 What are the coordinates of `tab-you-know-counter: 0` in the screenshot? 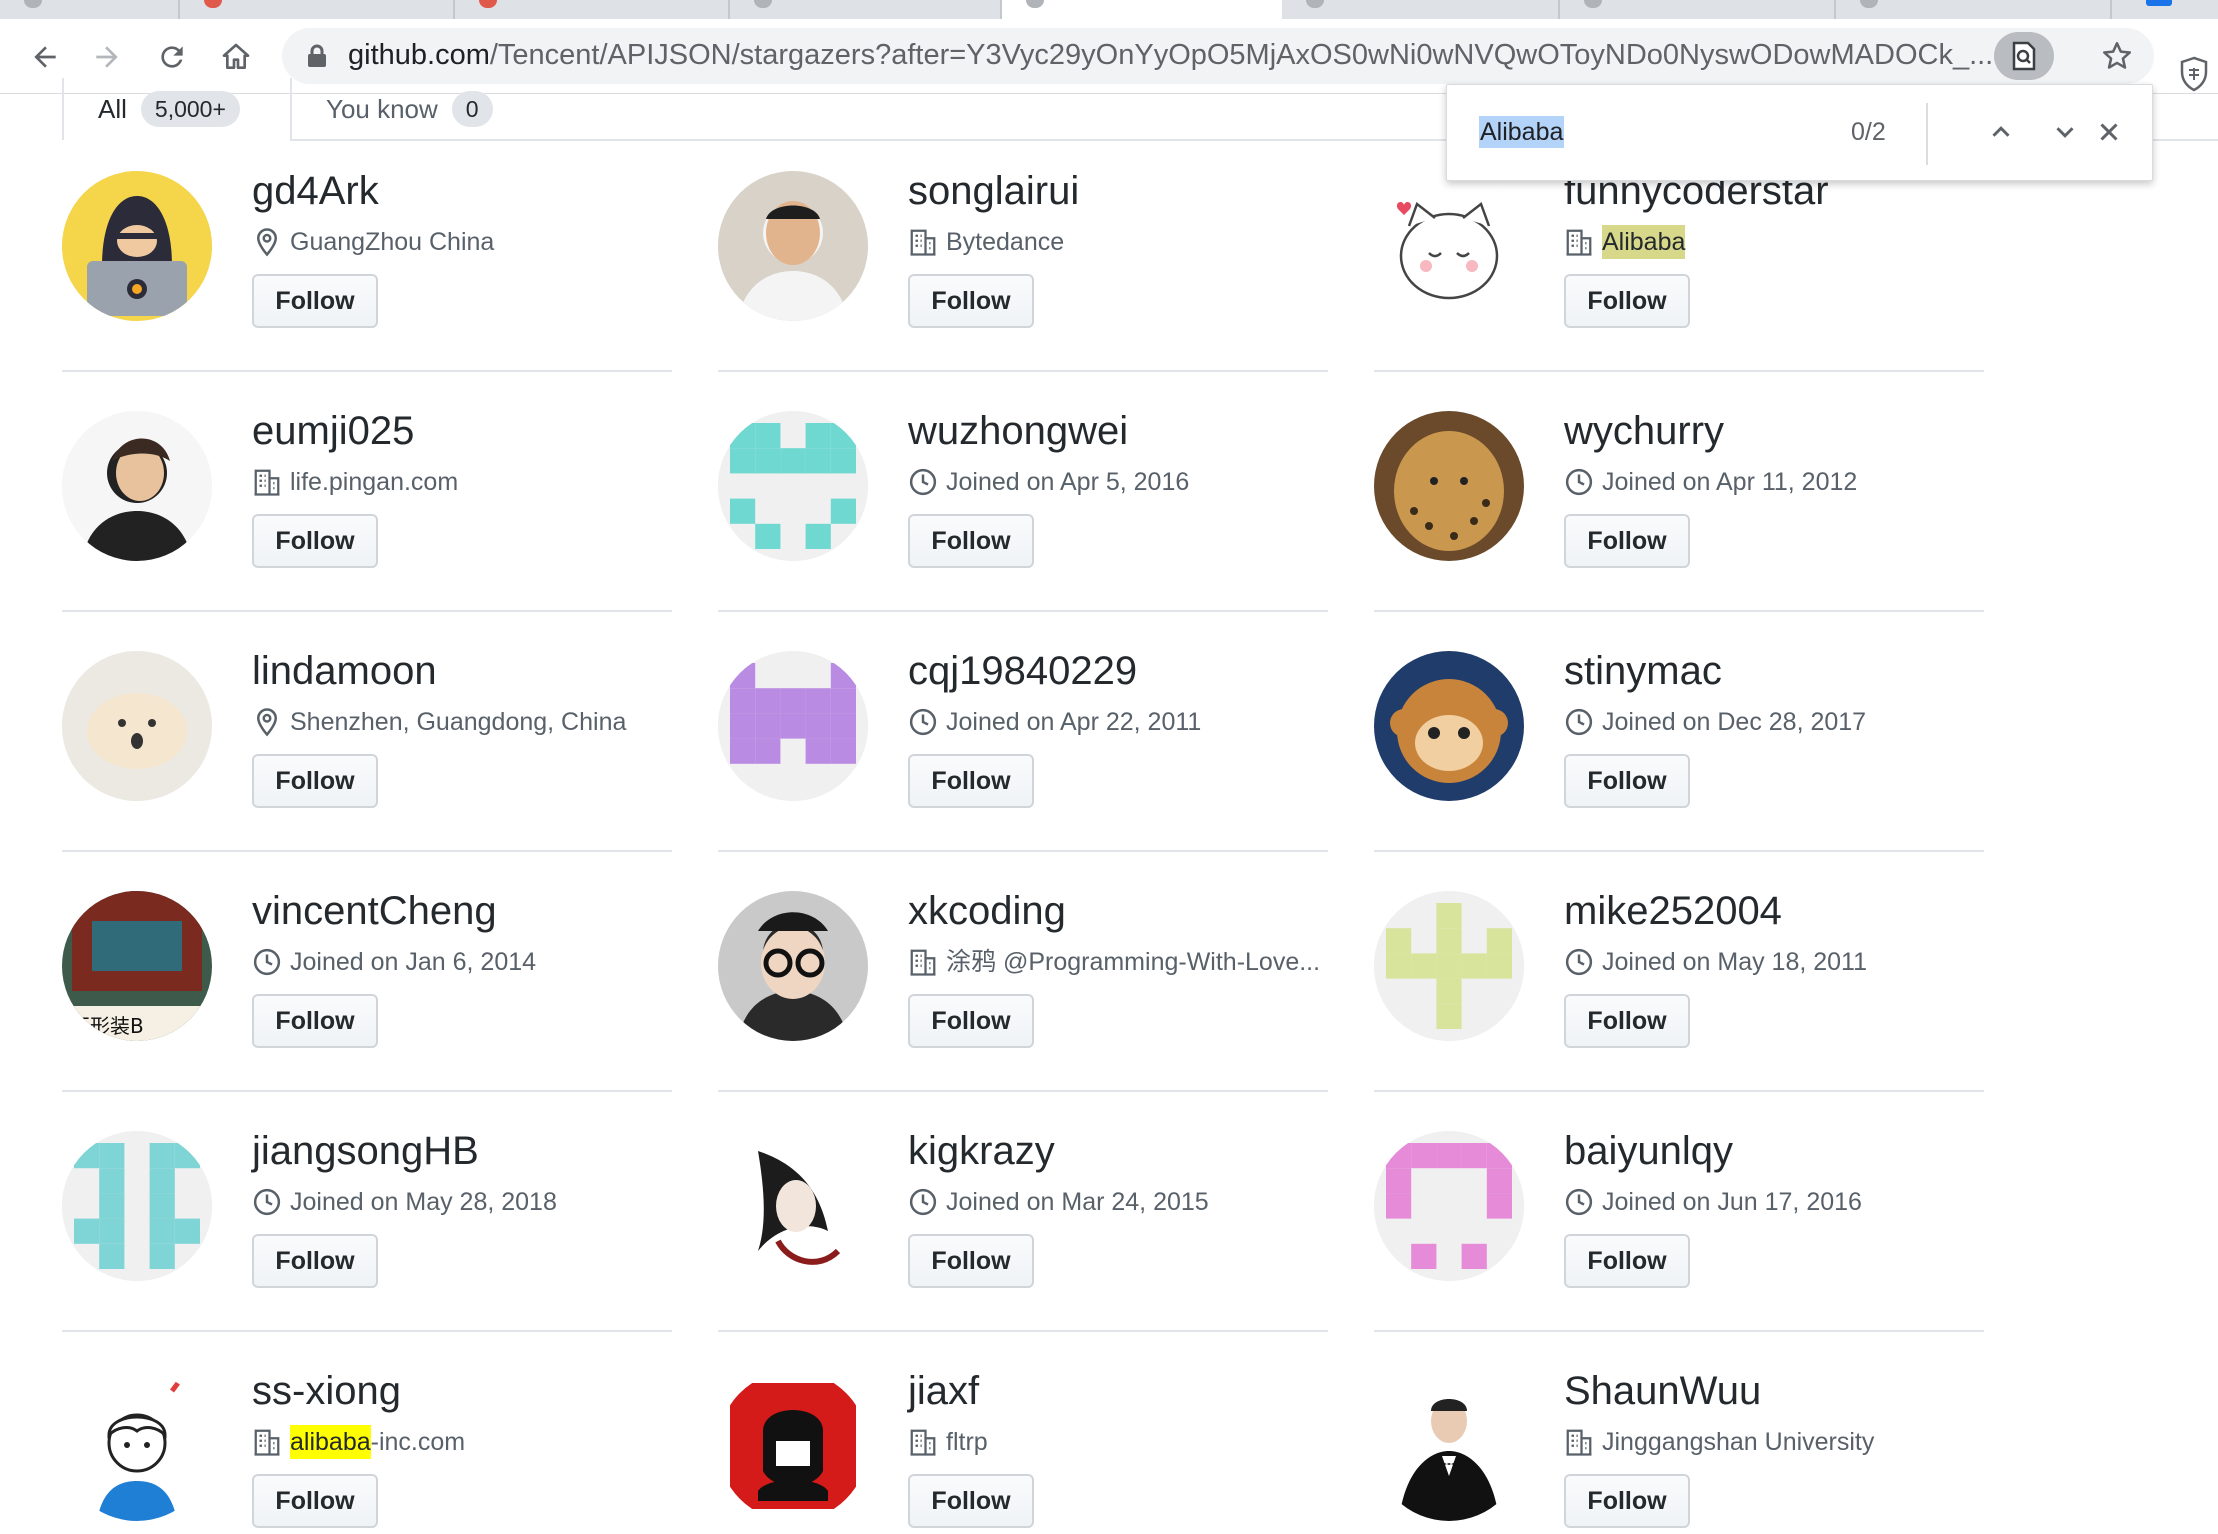 It's located at (472, 109).